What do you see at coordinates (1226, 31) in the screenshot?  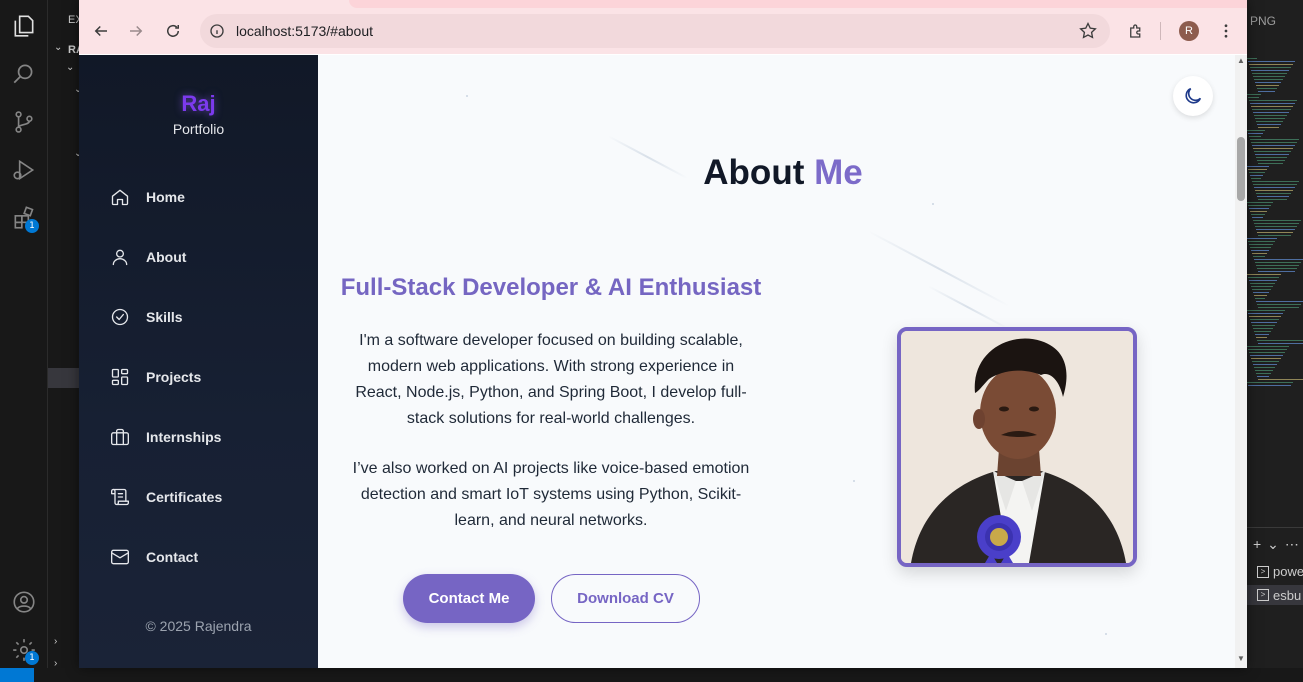 I see `more-menu-icon` at bounding box center [1226, 31].